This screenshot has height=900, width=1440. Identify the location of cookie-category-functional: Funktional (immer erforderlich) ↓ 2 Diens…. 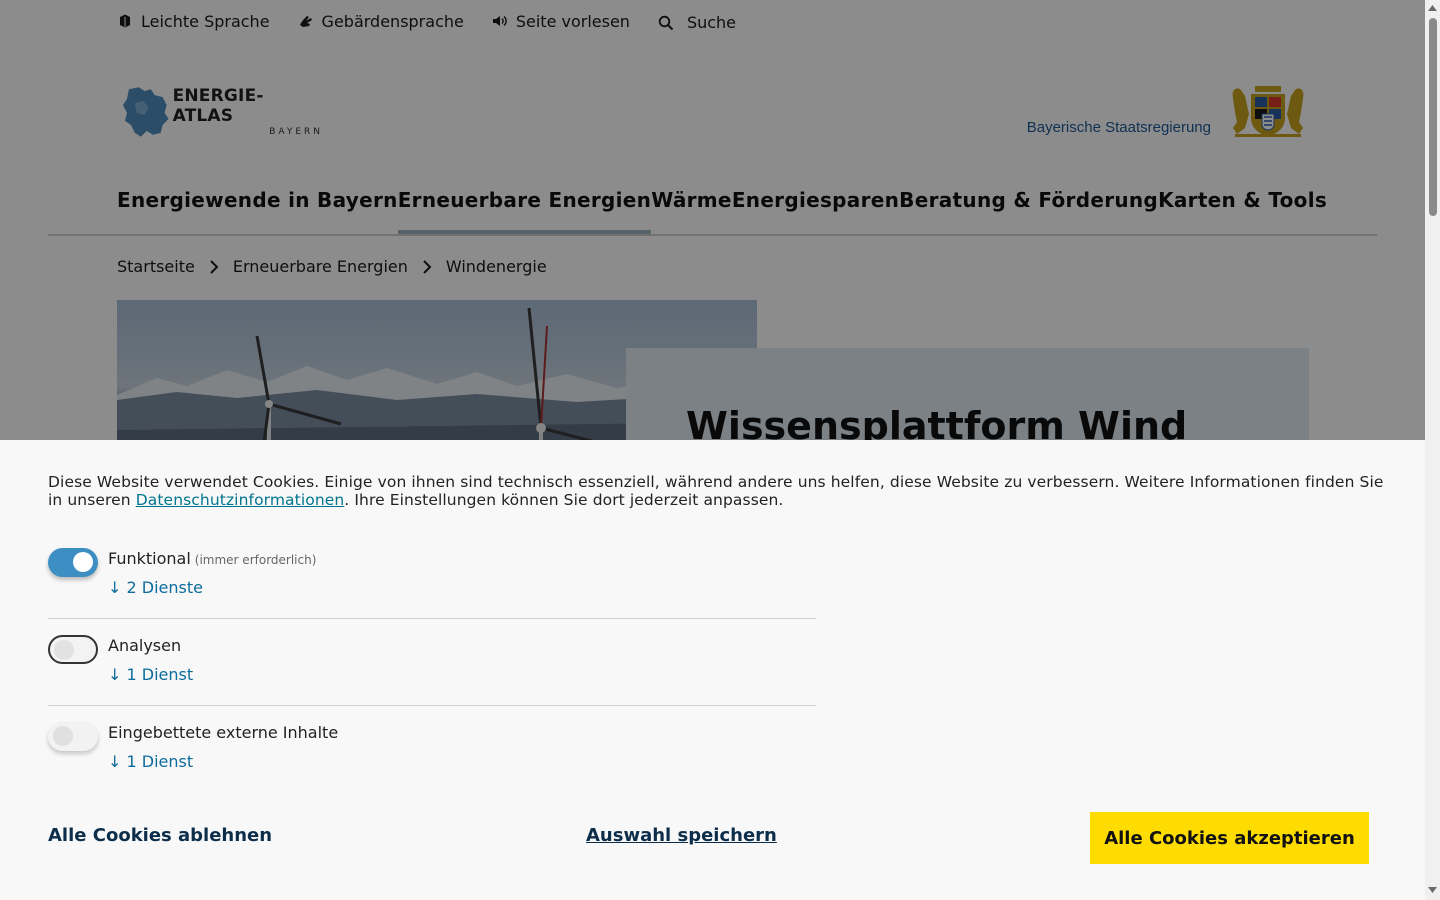
(432, 582).